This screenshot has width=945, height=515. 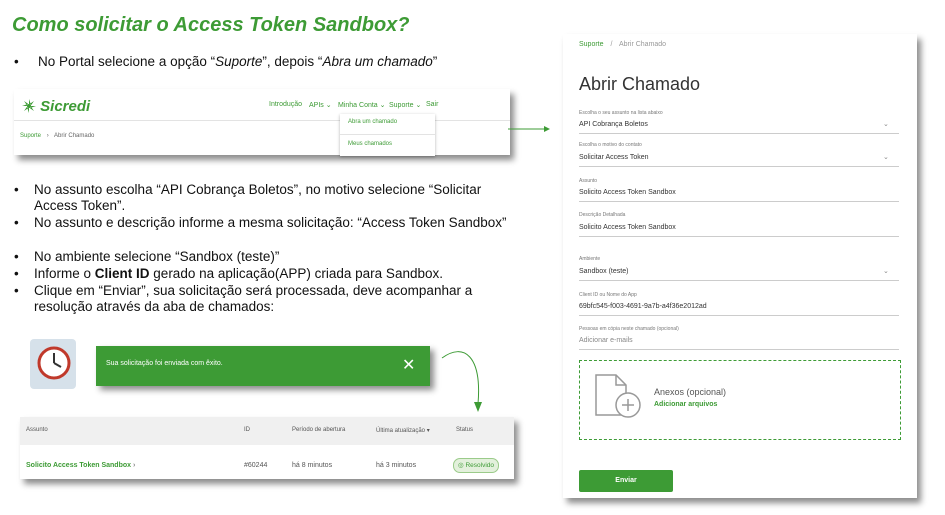 I want to click on subject-select: API Cobrança Boletos, so click(x=613, y=124).